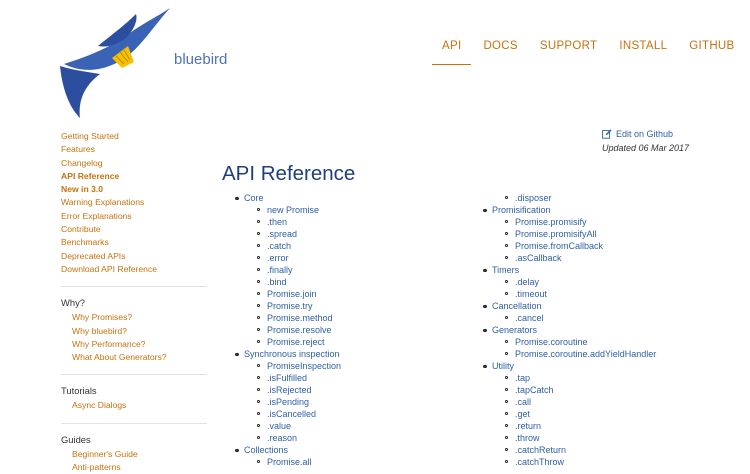 The height and width of the screenshot is (474, 750). Describe the element at coordinates (563, 450) in the screenshot. I see `toc-link-catchreturn: .catchReturn` at that location.